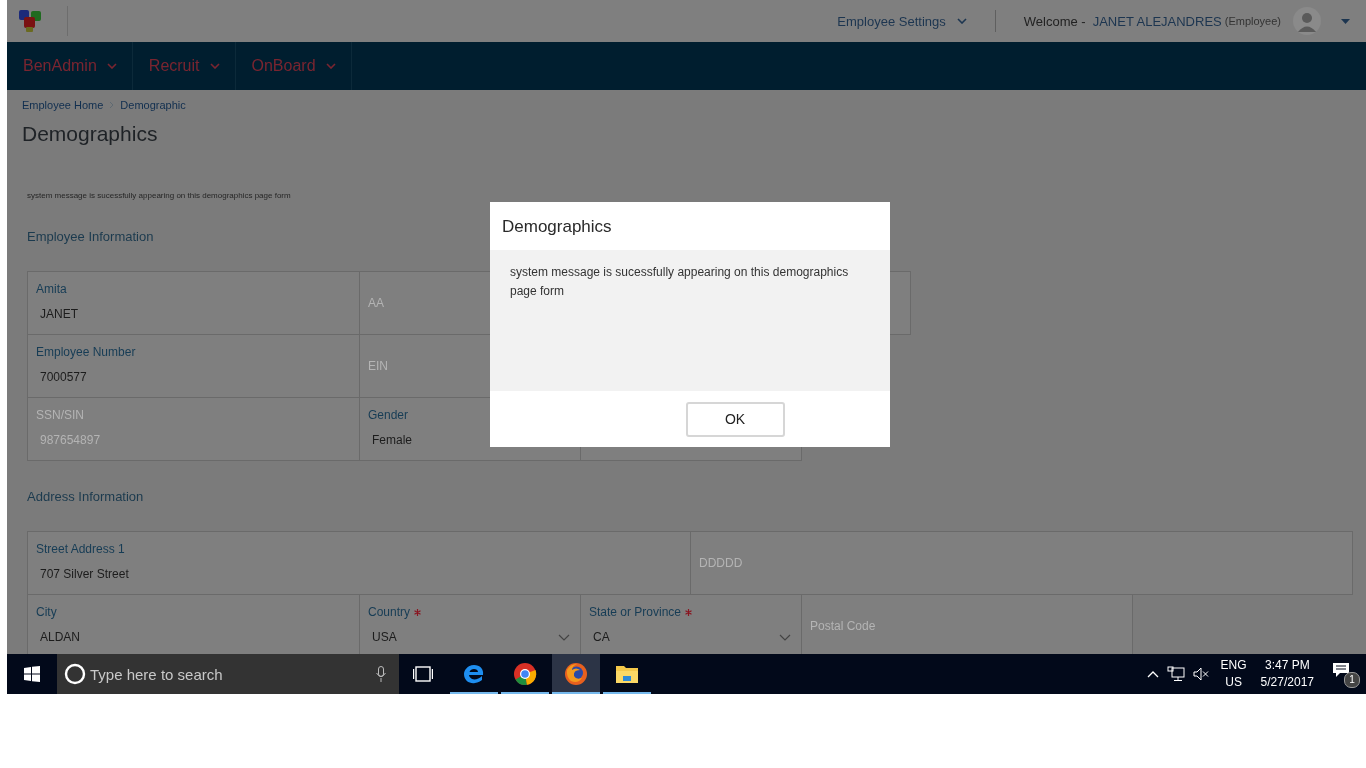  I want to click on page-title: Demographics, so click(90, 134).